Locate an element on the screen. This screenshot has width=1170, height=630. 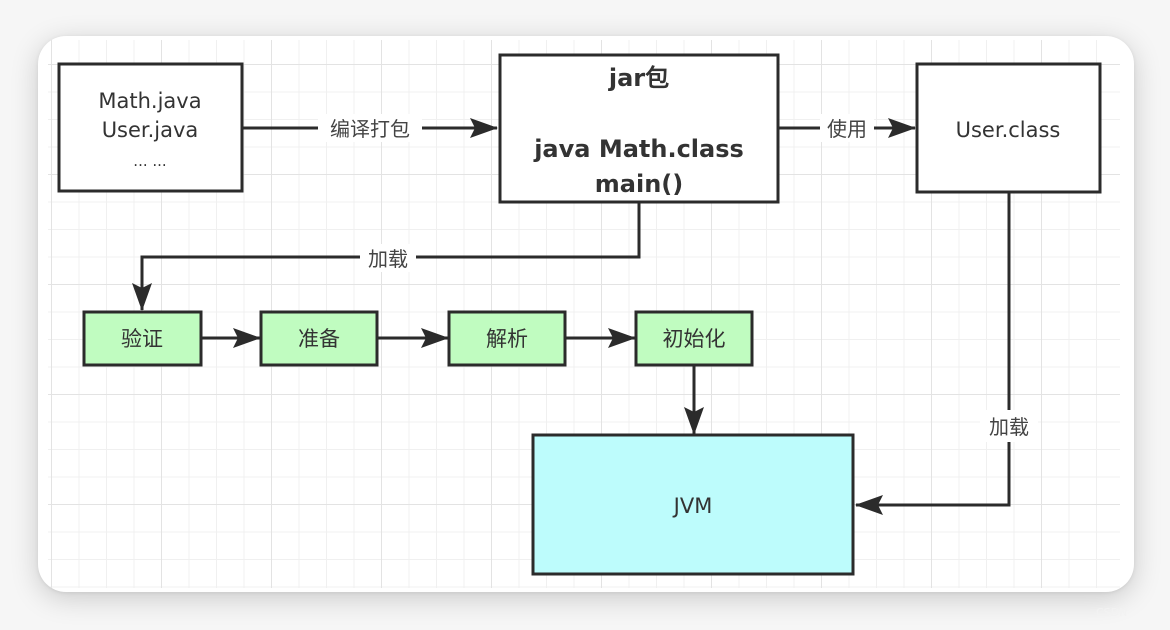
node-label-prepare: 准备 is located at coordinates (319, 339).